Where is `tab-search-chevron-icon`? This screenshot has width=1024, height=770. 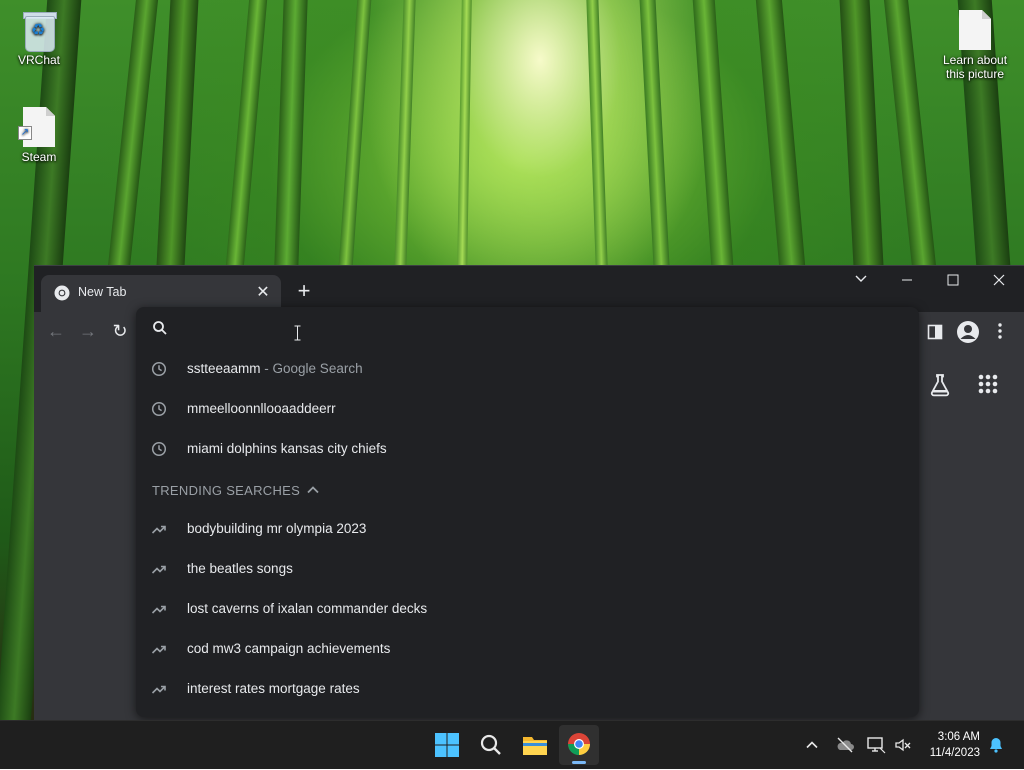
tab-search-chevron-icon is located at coordinates (861, 280).